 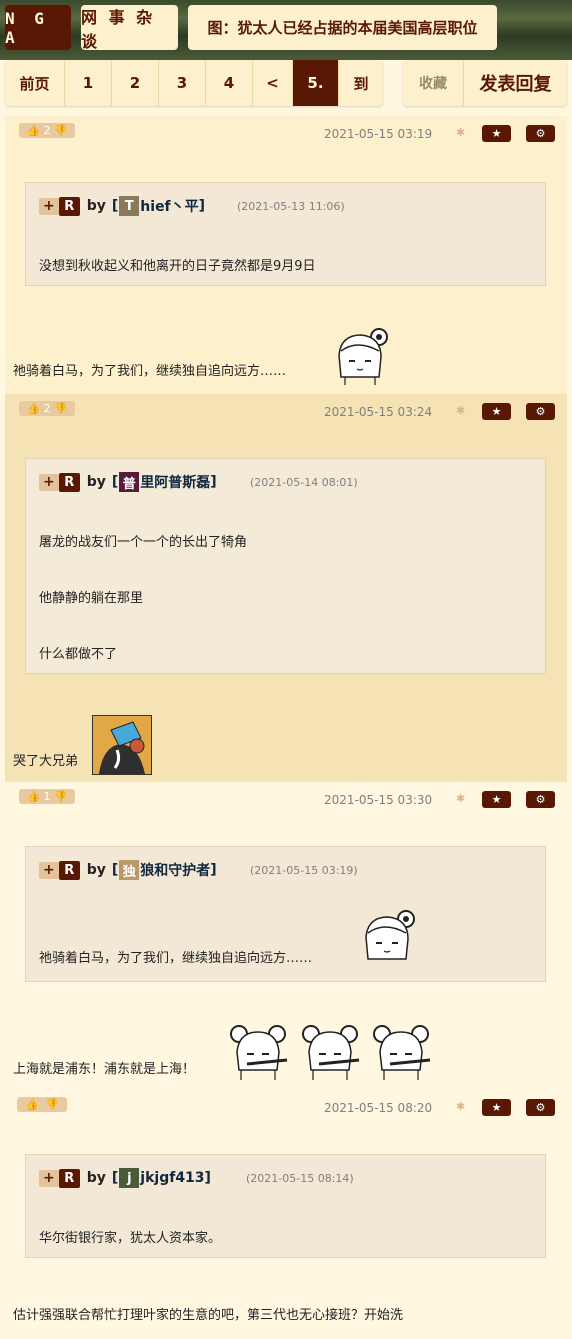 I want to click on reply-button: 发表回复, so click(x=515, y=83).